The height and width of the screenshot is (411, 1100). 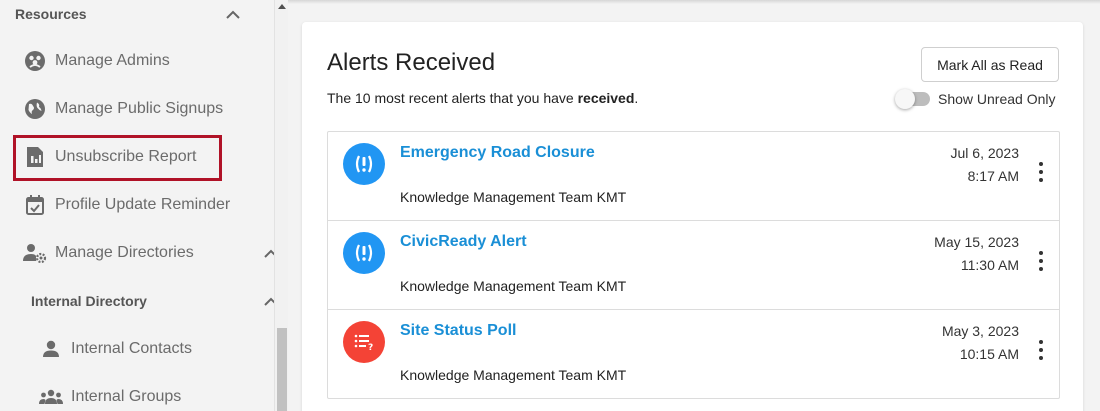 I want to click on top-shadow, so click(x=694, y=2).